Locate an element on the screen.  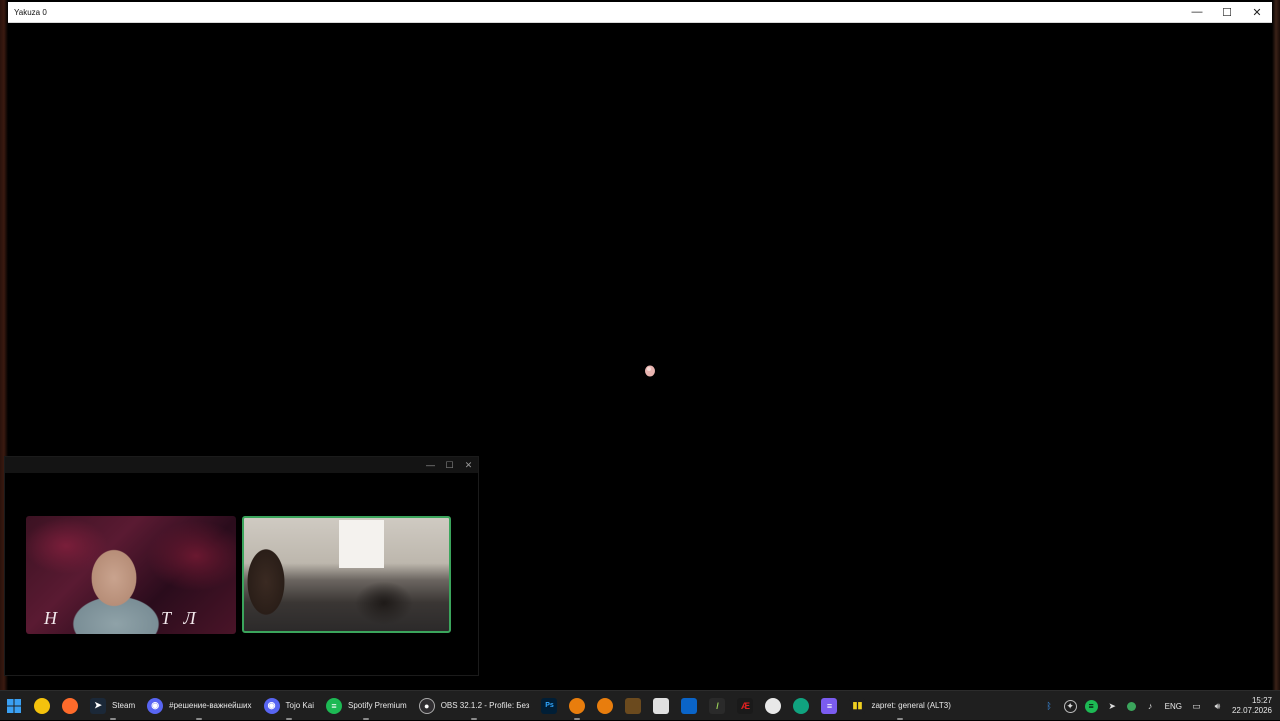
spotify-icon: ≡ is located at coordinates (334, 705).